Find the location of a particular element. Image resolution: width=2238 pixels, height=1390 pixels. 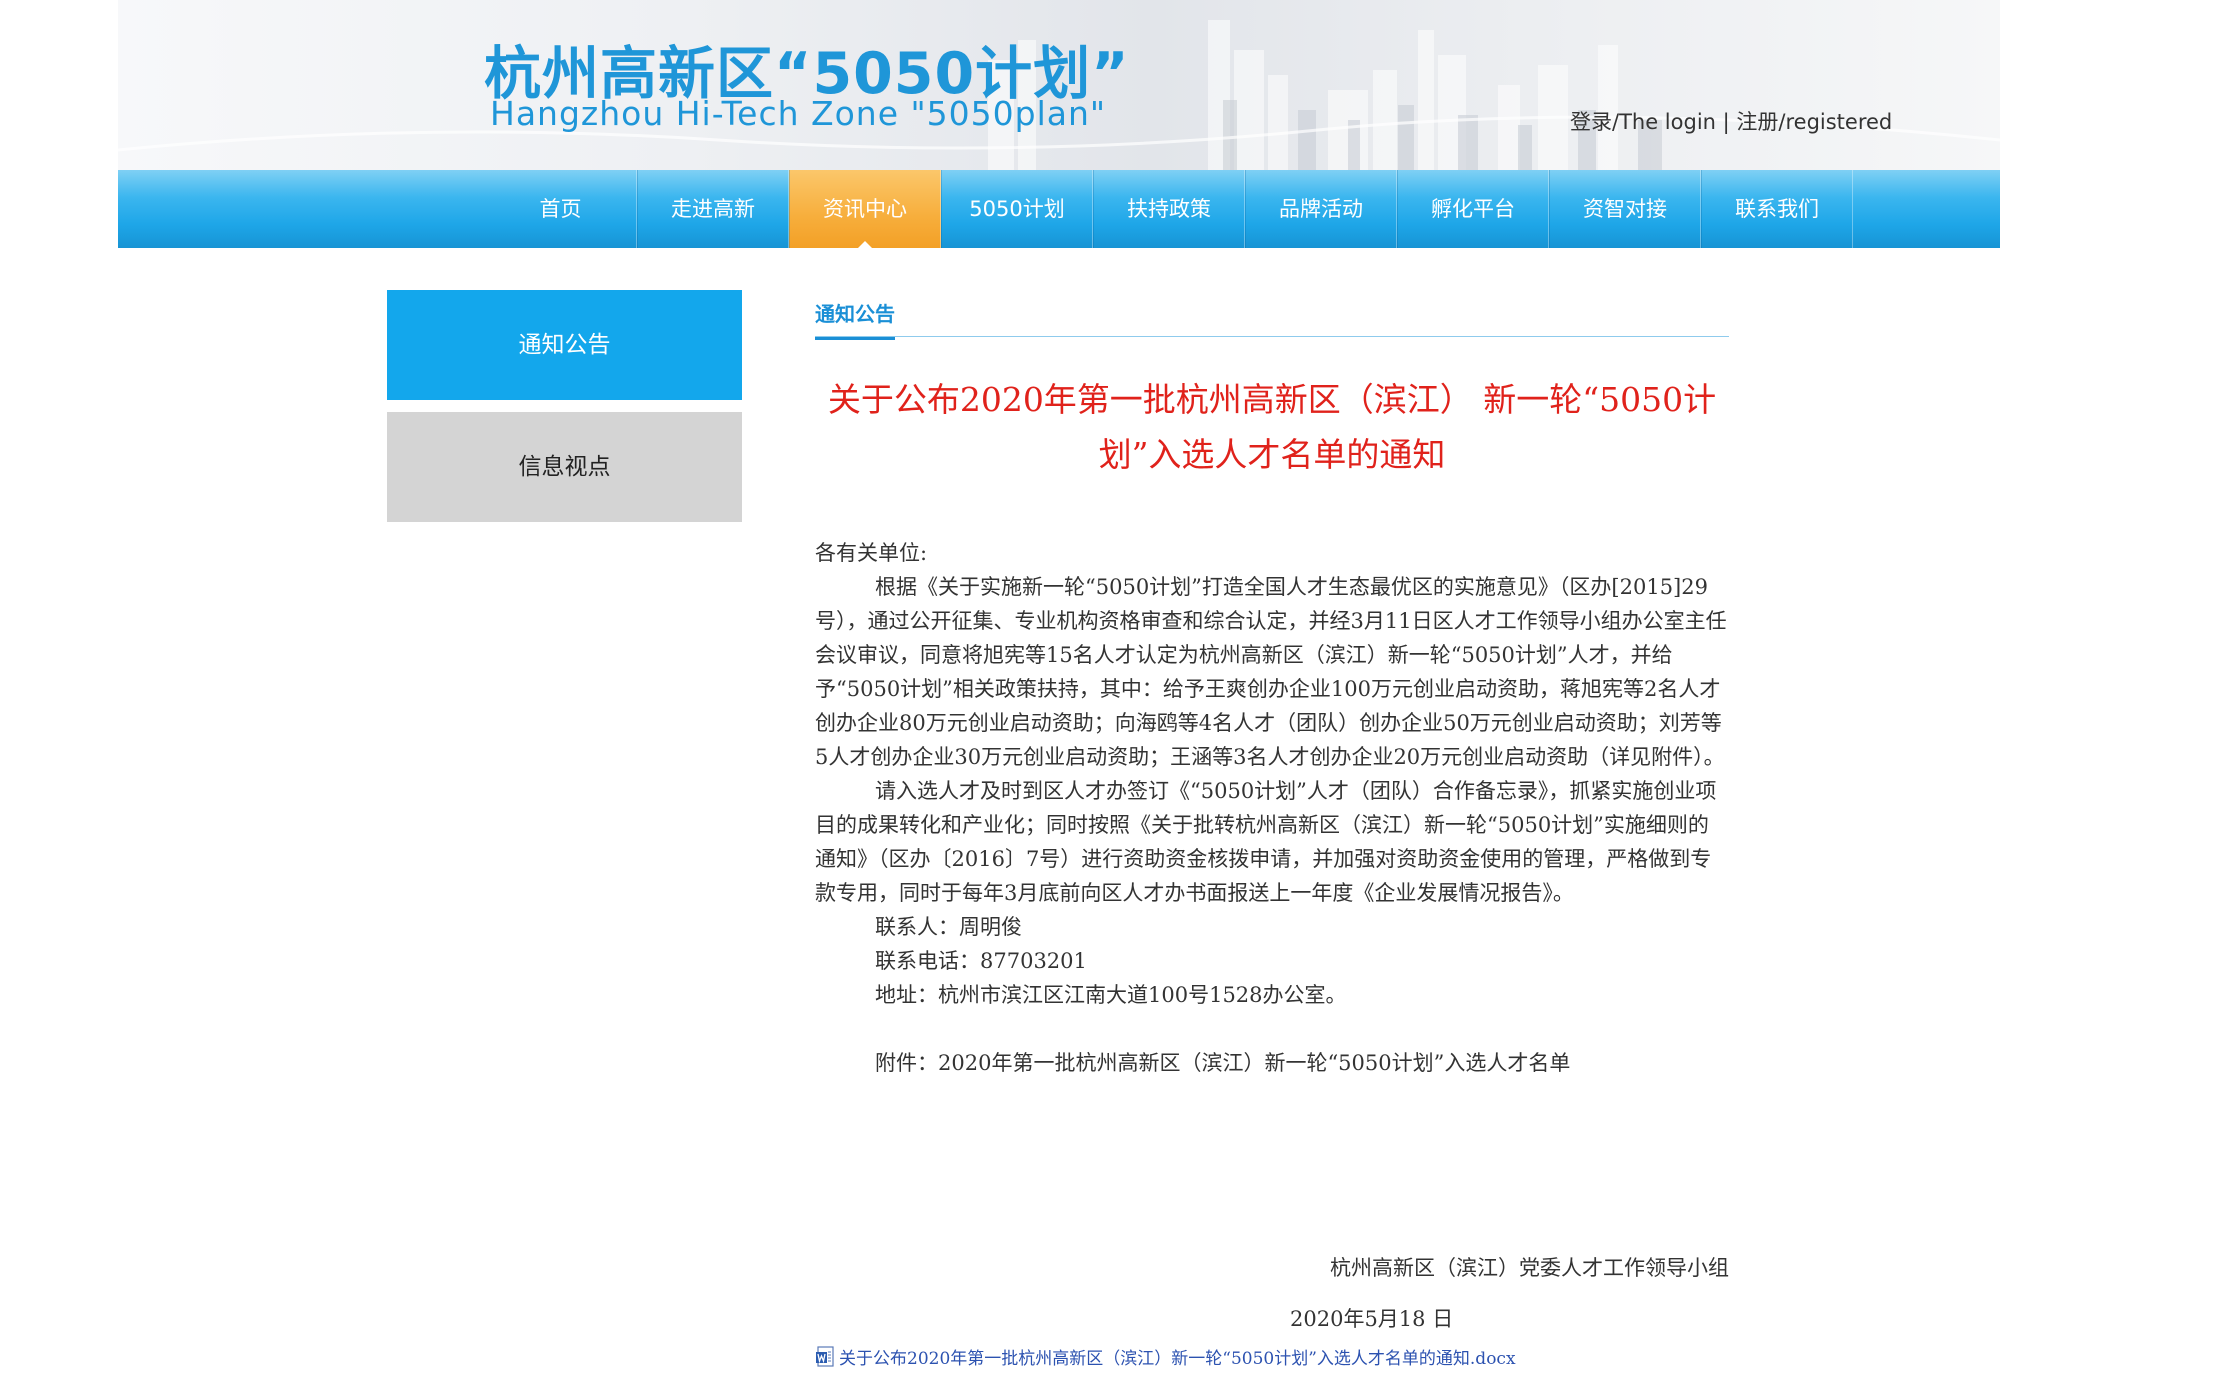

nav-item-policies: 扶持政策 is located at coordinates (1169, 209).